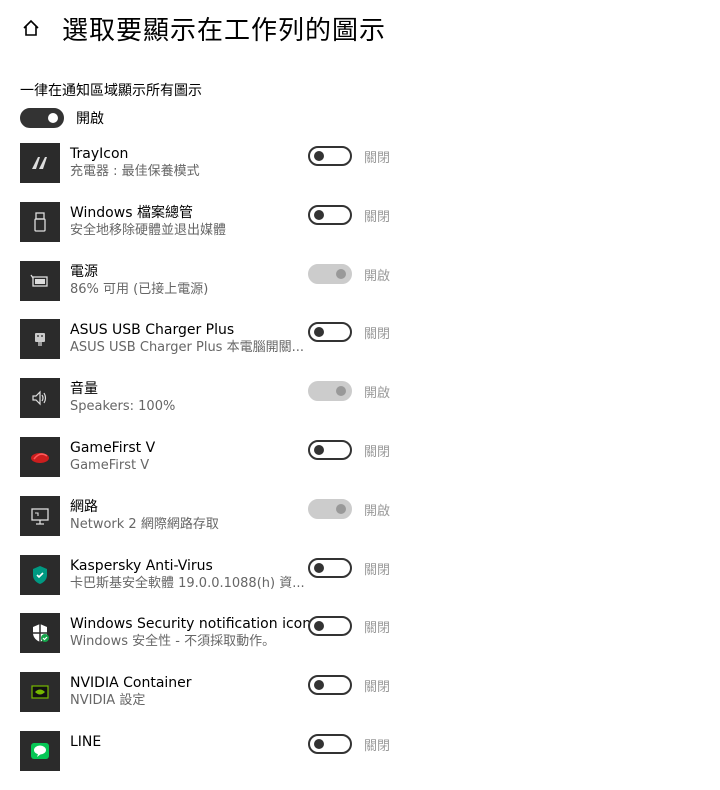 The image size is (720, 790). What do you see at coordinates (330, 685) in the screenshot?
I see `toggle-nvidia` at bounding box center [330, 685].